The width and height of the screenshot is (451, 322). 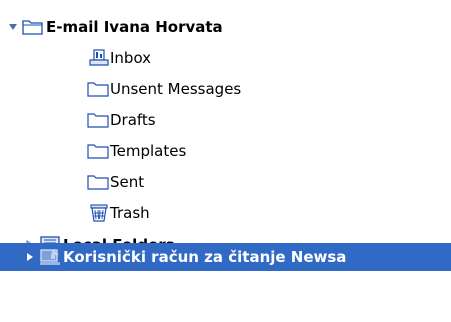 What do you see at coordinates (30, 257) in the screenshot?
I see `expand-arrow-right-icon` at bounding box center [30, 257].